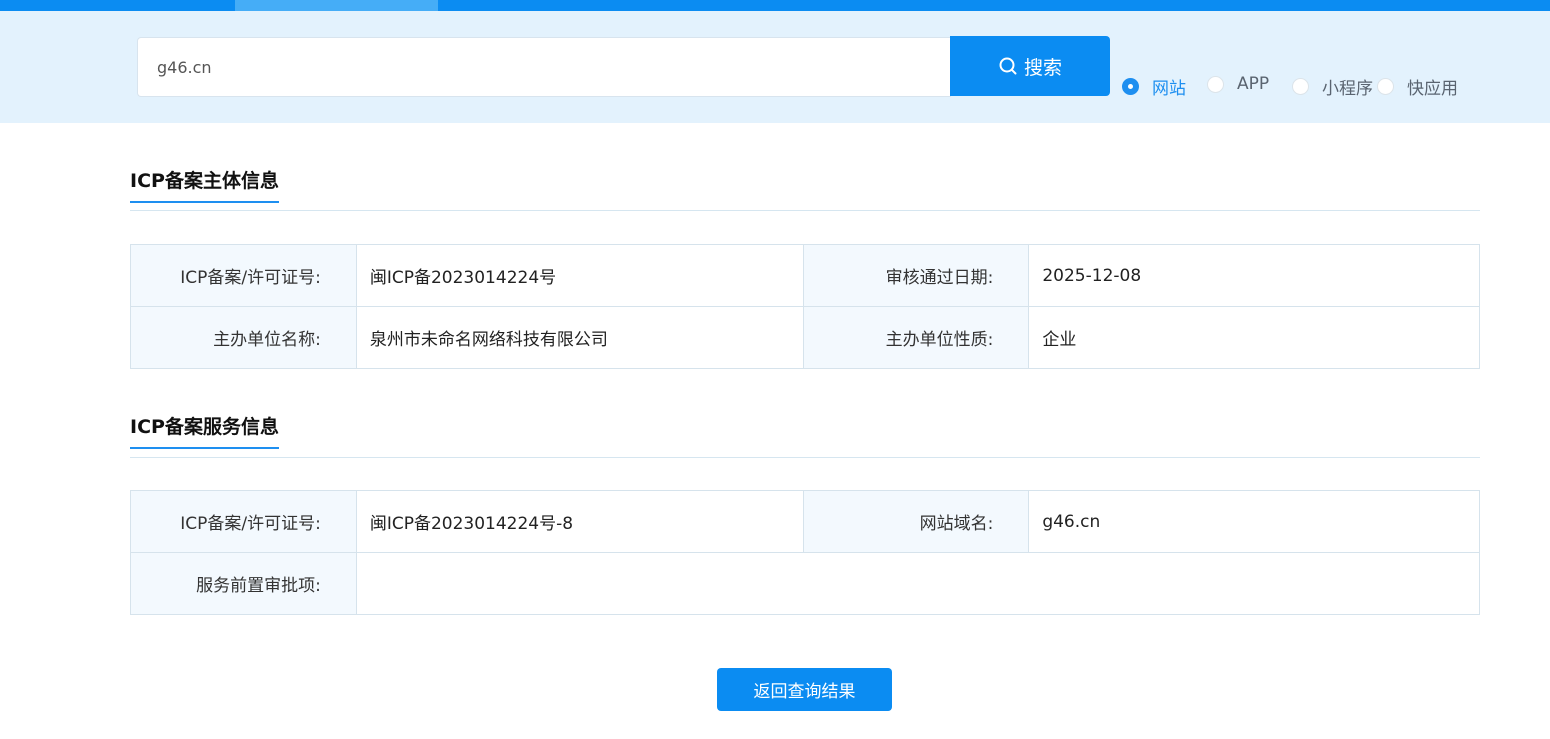 The width and height of the screenshot is (1550, 739). I want to click on radio-quick-app: 快应用, so click(1417, 86).